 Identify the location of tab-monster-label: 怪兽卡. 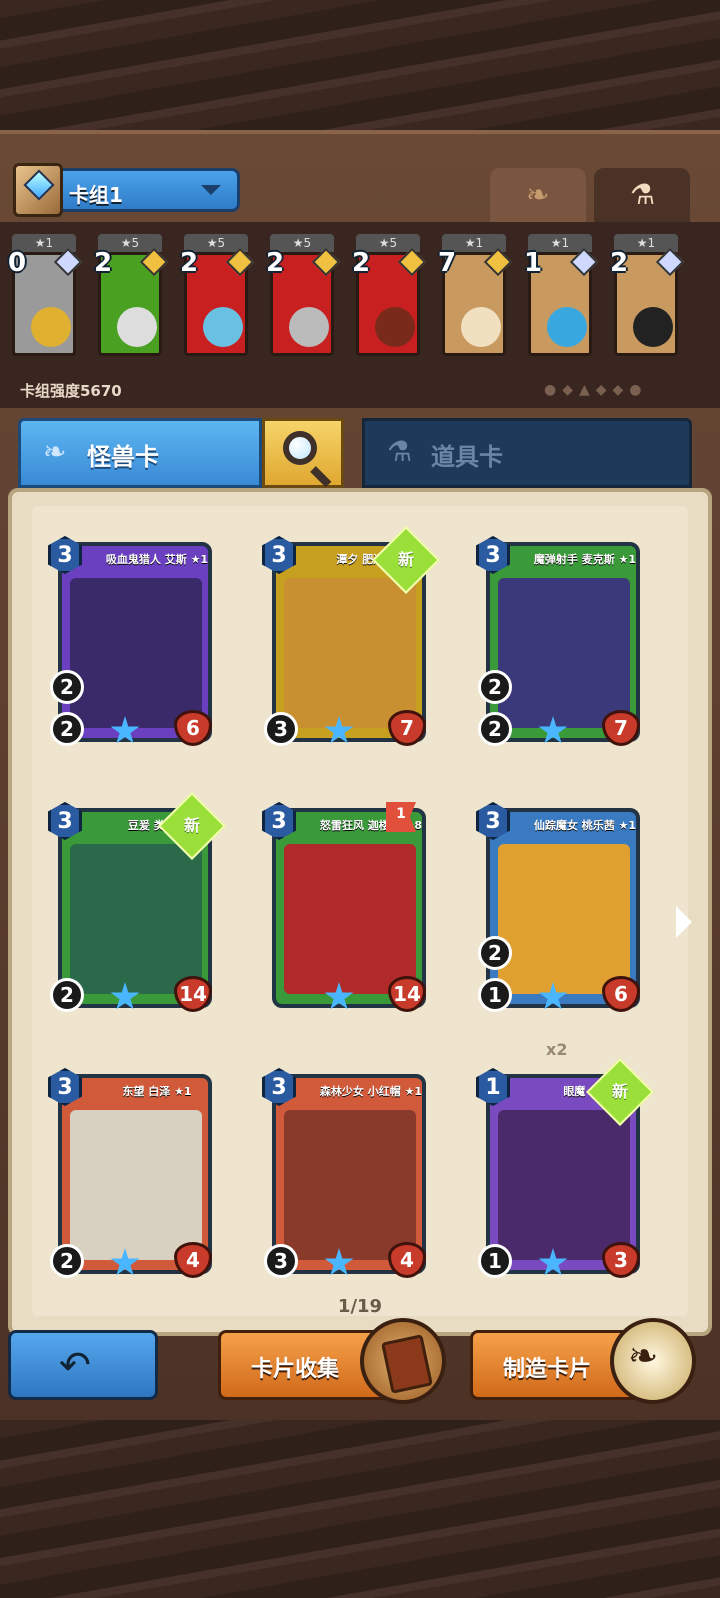
(123, 457).